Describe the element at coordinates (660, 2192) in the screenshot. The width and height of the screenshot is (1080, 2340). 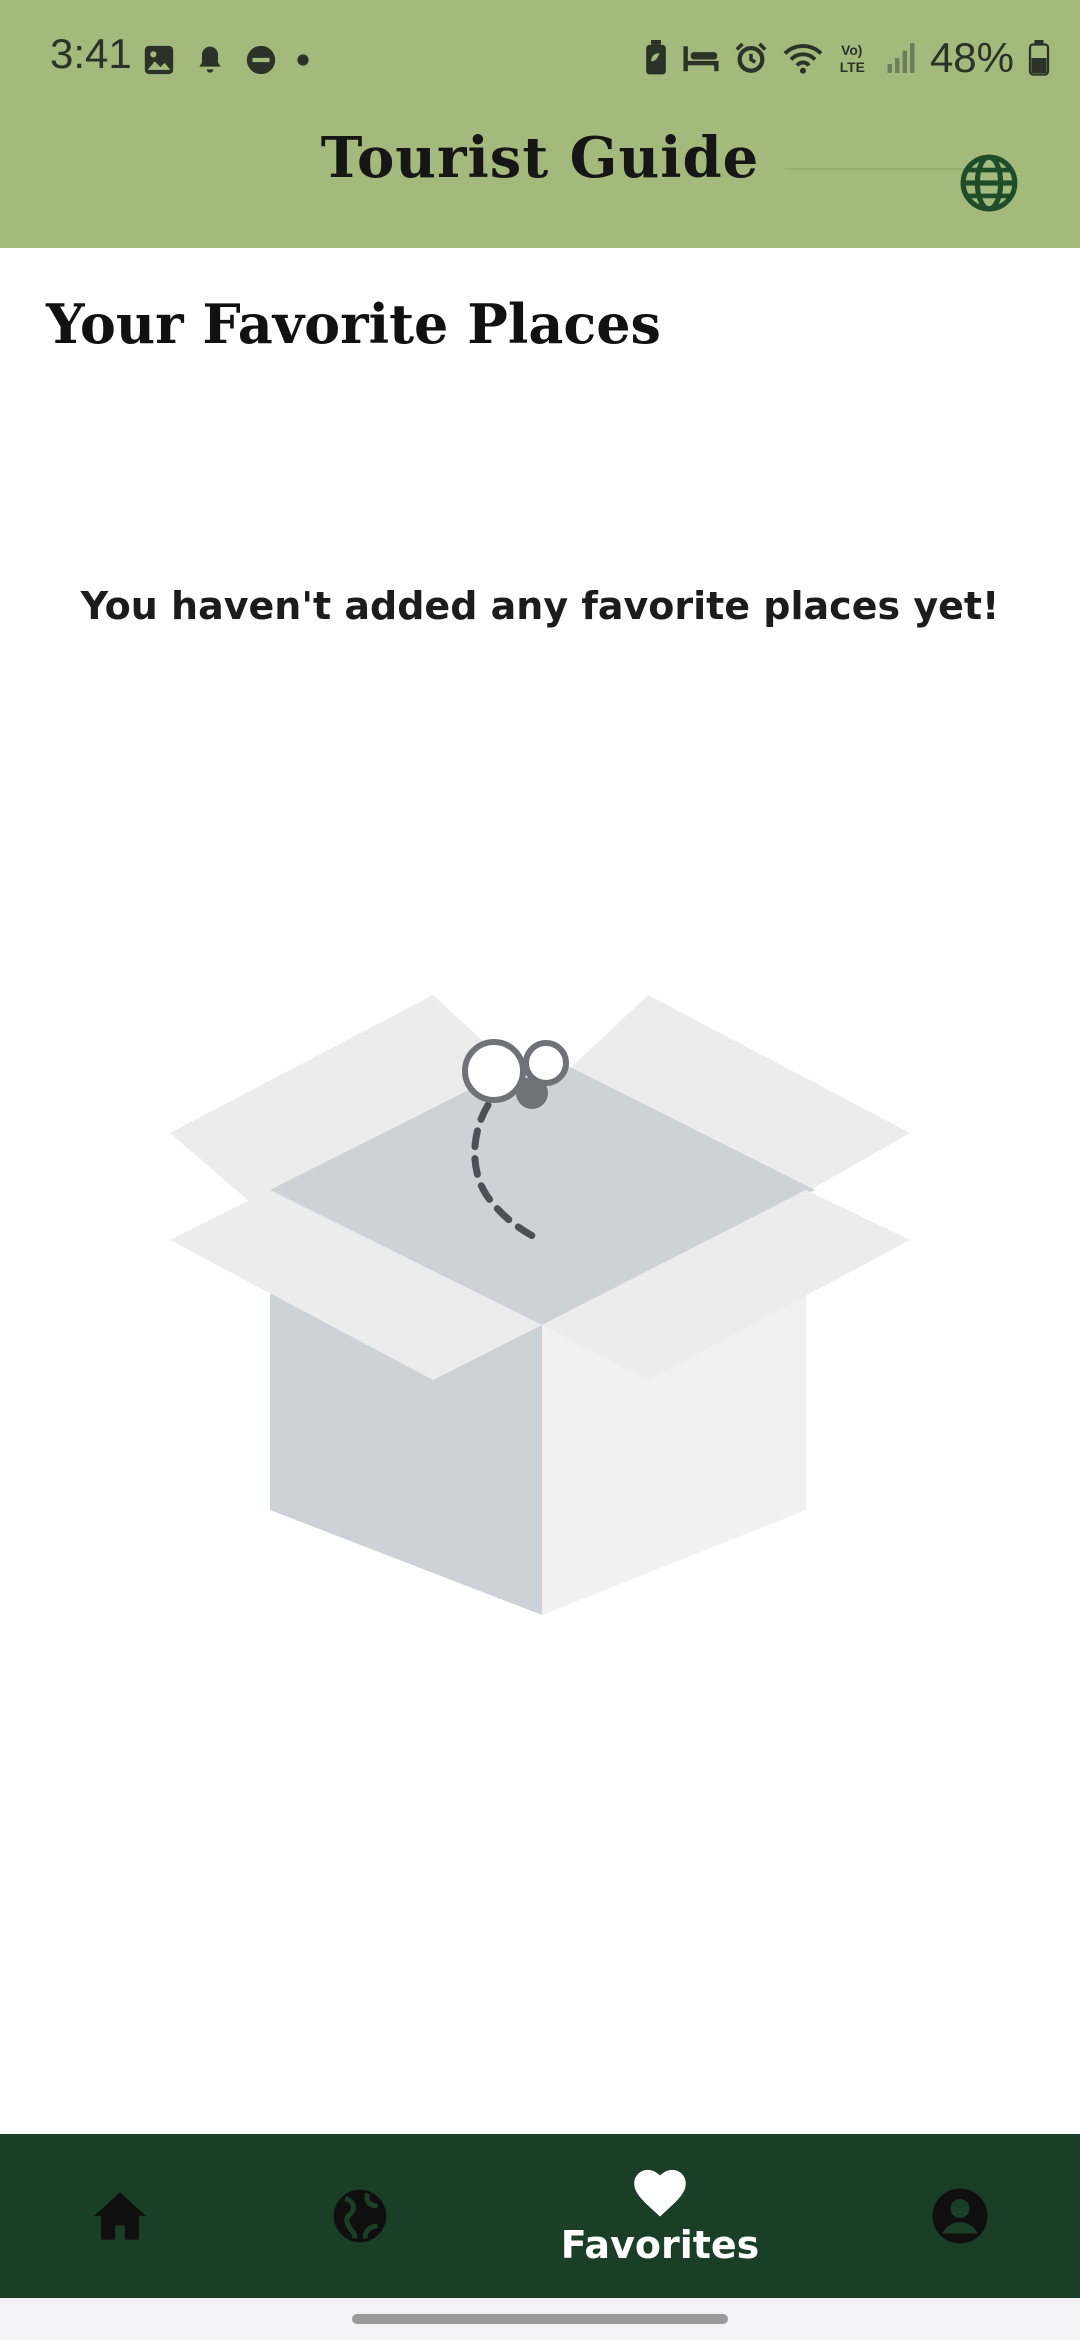
I see `heart-icon` at that location.